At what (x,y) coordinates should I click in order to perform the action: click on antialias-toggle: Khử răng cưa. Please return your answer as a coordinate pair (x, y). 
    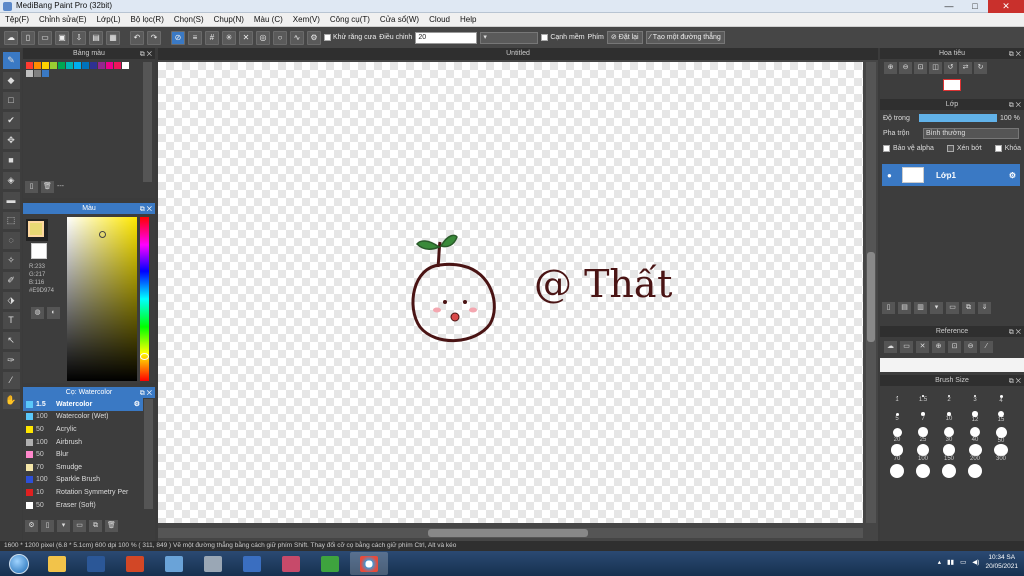
    Looking at the image, I should click on (350, 37).